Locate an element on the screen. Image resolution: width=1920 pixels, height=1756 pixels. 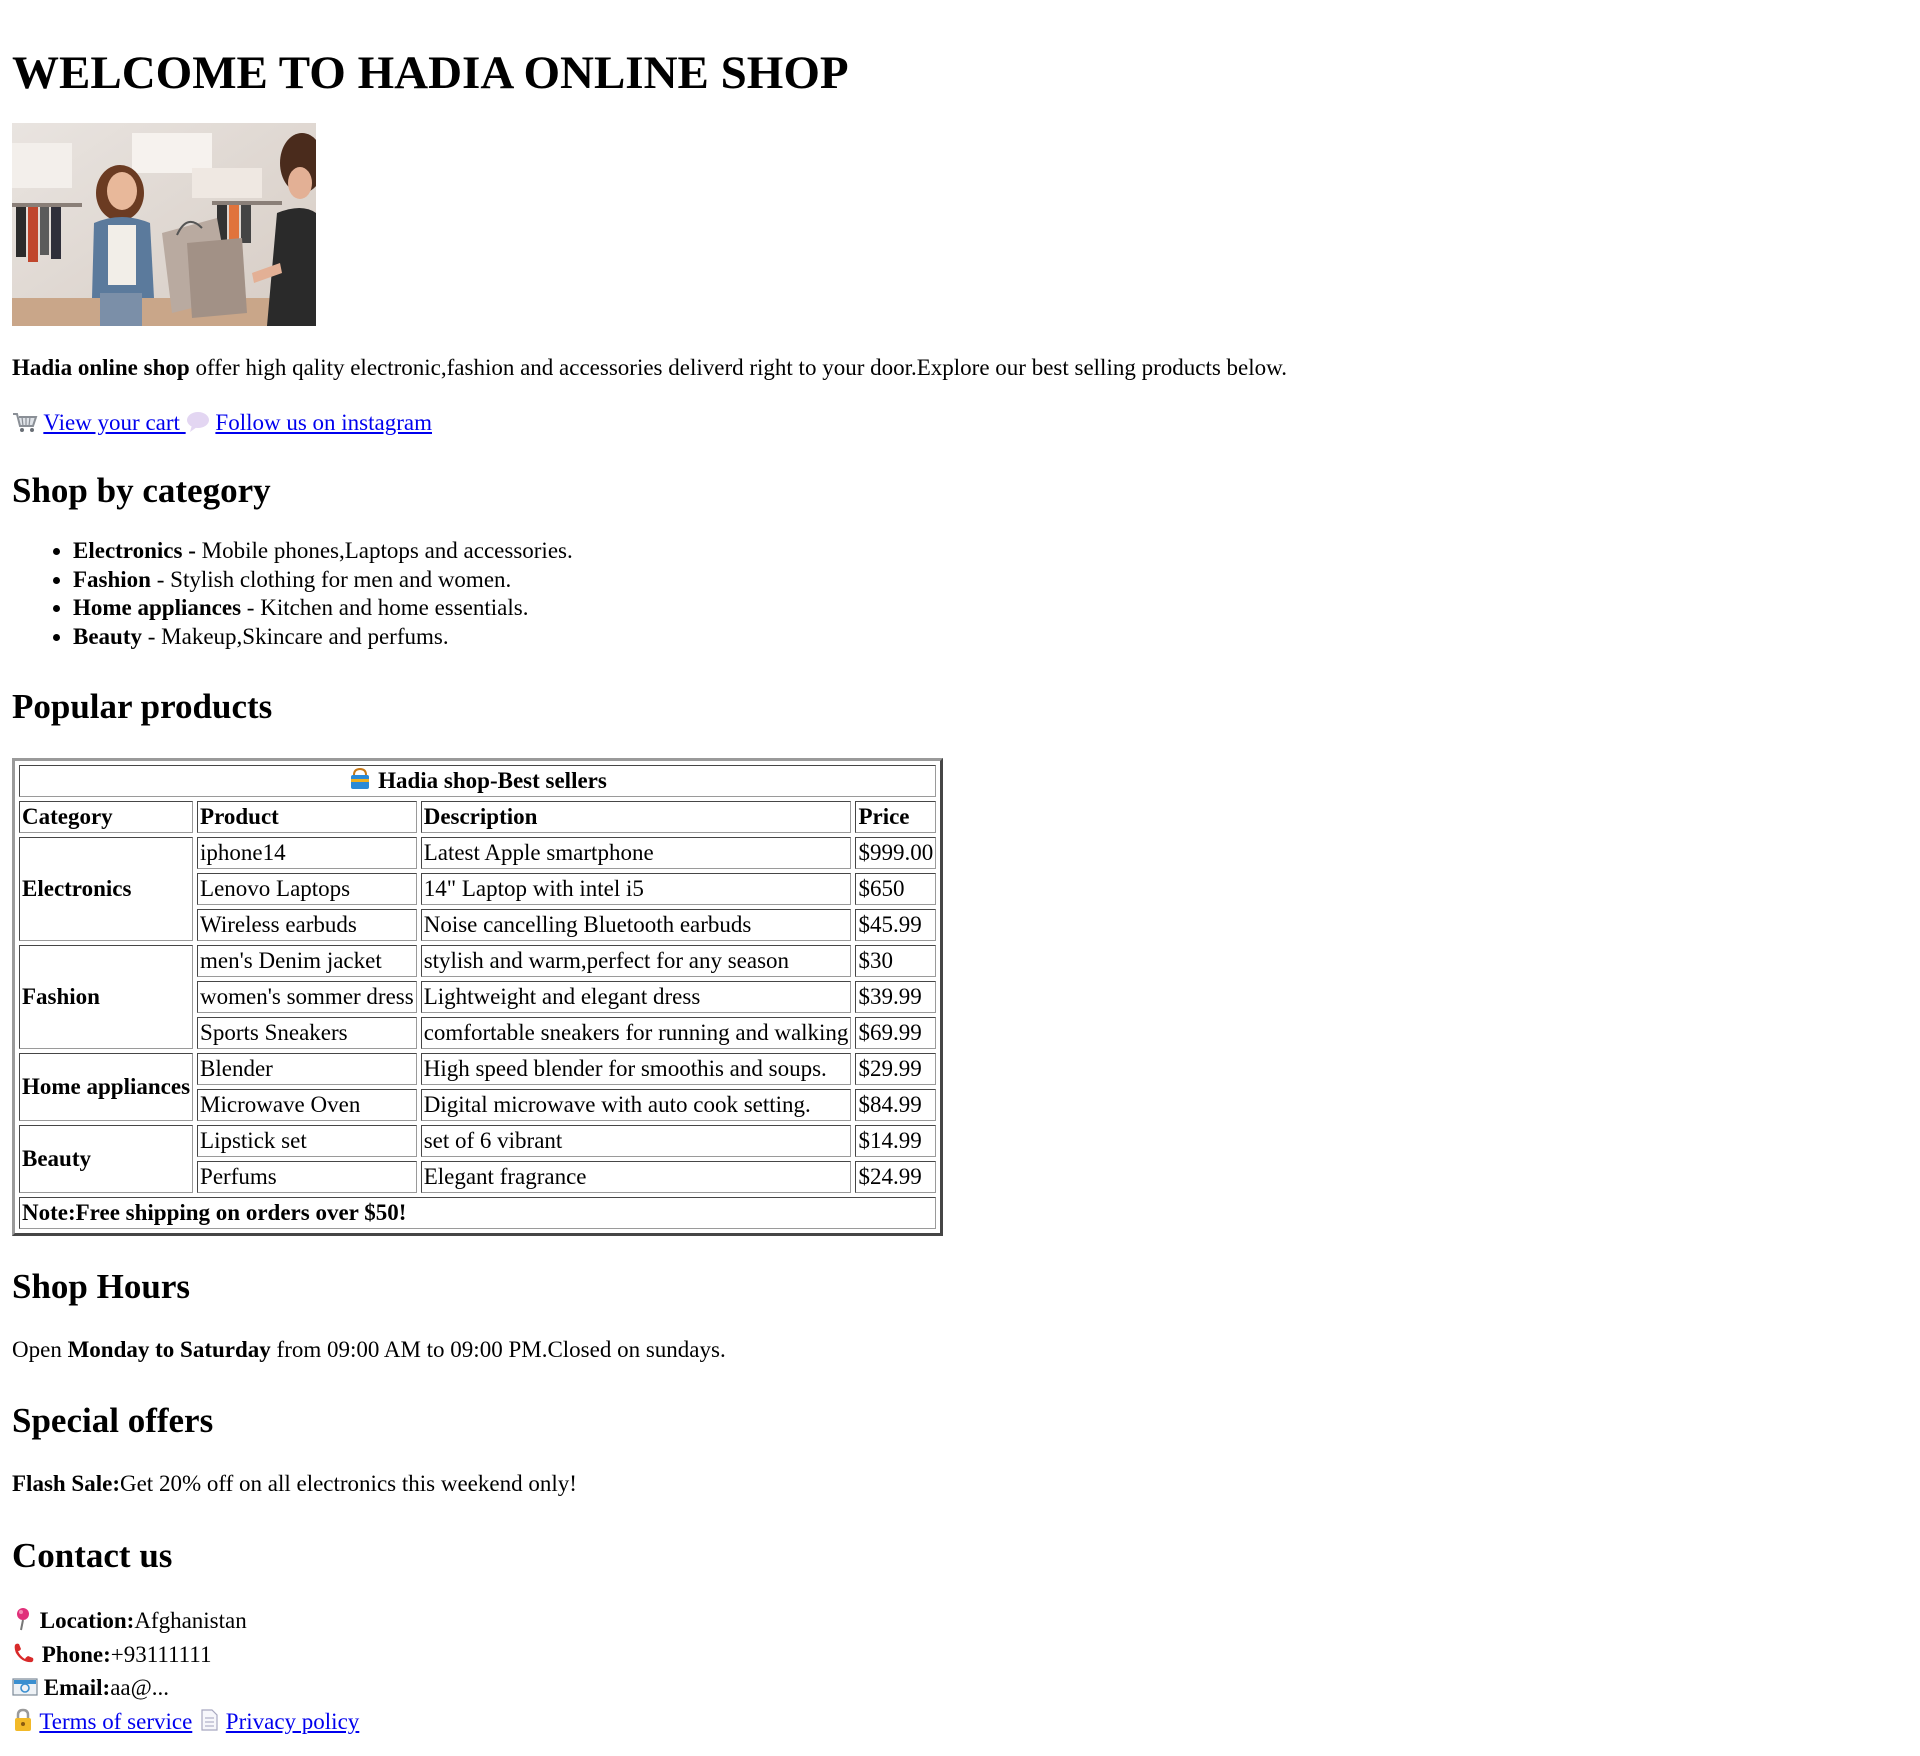
table-caption: Hadia shop-Best sellers is located at coordinates (478, 781).